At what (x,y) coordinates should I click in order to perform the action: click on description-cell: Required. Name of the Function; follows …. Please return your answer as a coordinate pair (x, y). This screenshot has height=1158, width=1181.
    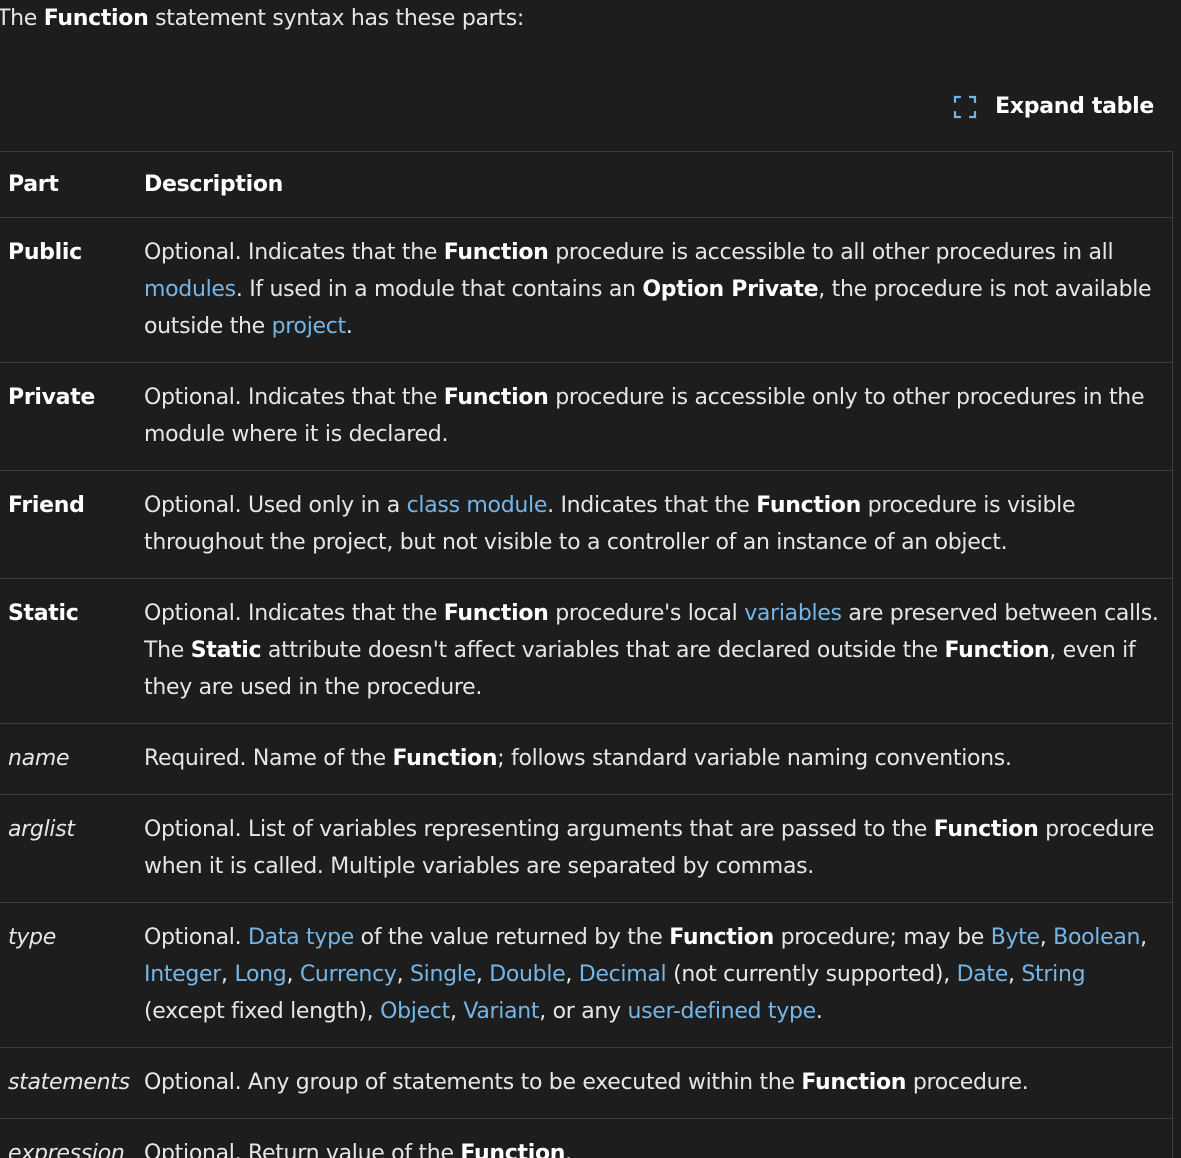
    Looking at the image, I should click on (658, 758).